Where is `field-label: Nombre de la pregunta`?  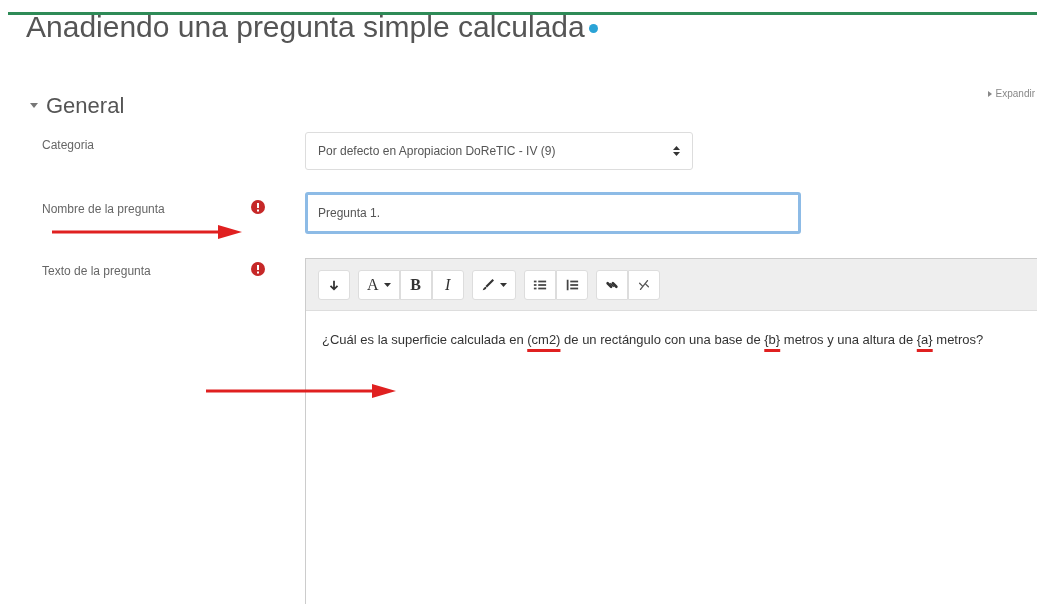 field-label: Nombre de la pregunta is located at coordinates (103, 209).